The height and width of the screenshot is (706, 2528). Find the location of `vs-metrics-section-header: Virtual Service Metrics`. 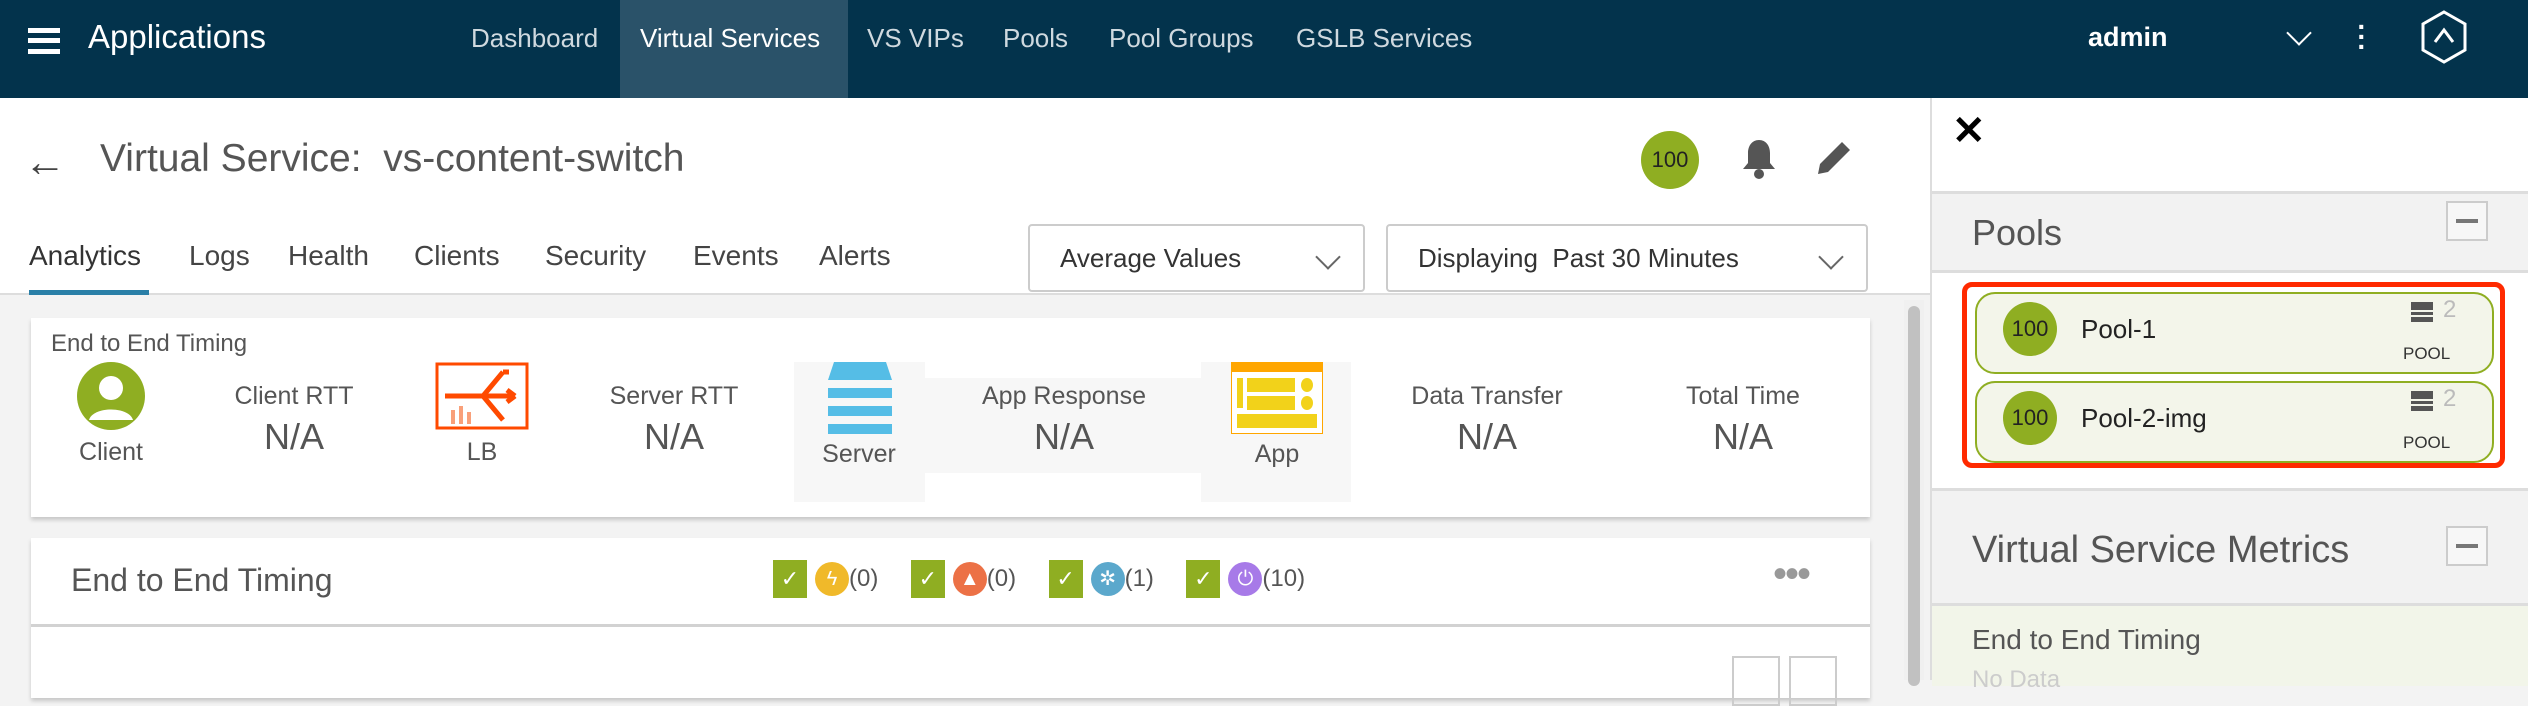

vs-metrics-section-header: Virtual Service Metrics is located at coordinates (2230, 547).